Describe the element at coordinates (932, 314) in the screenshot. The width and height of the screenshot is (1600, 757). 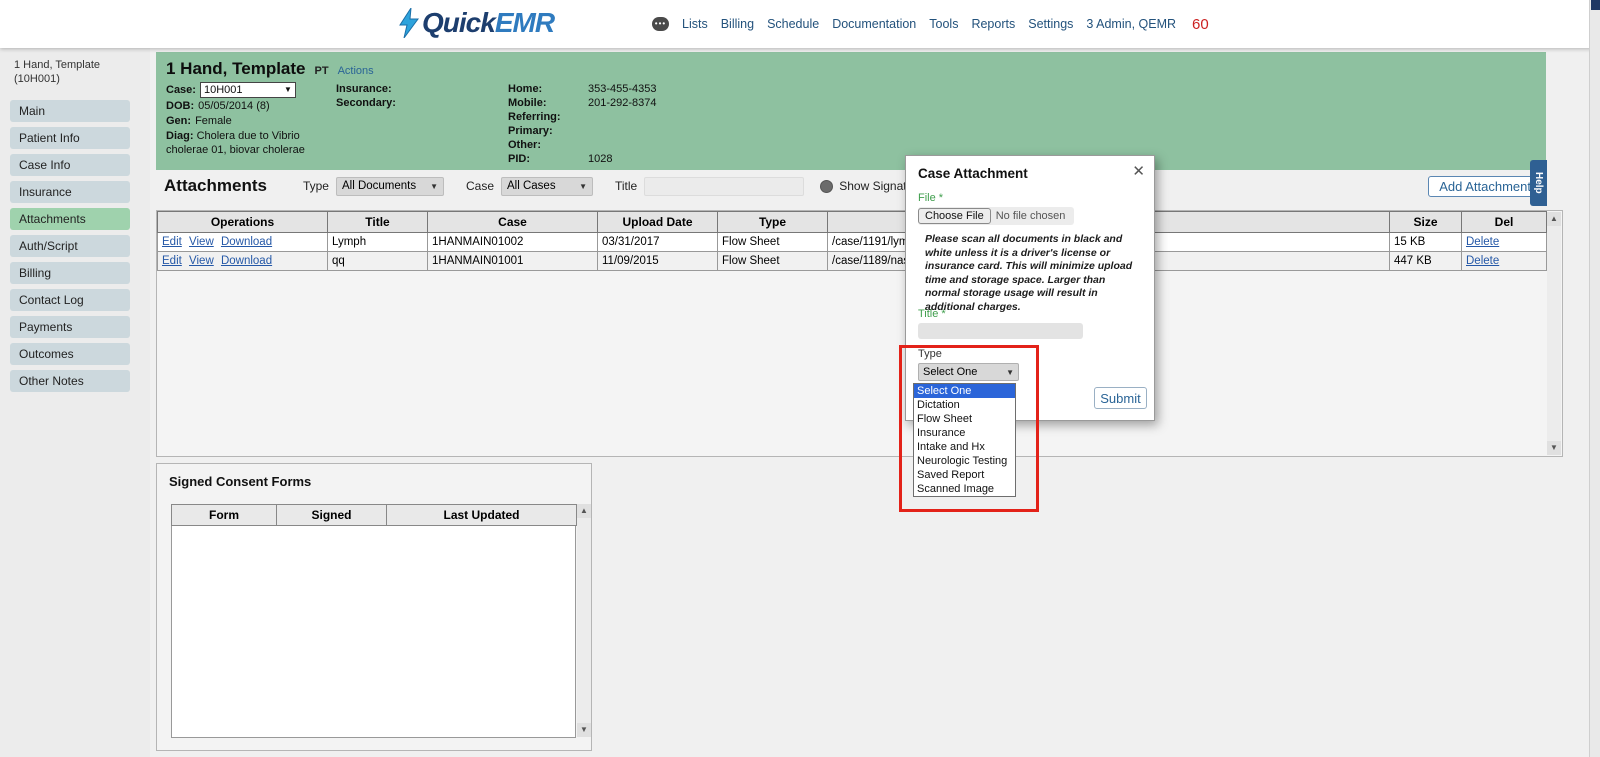
I see `title-field-label: Title *` at that location.